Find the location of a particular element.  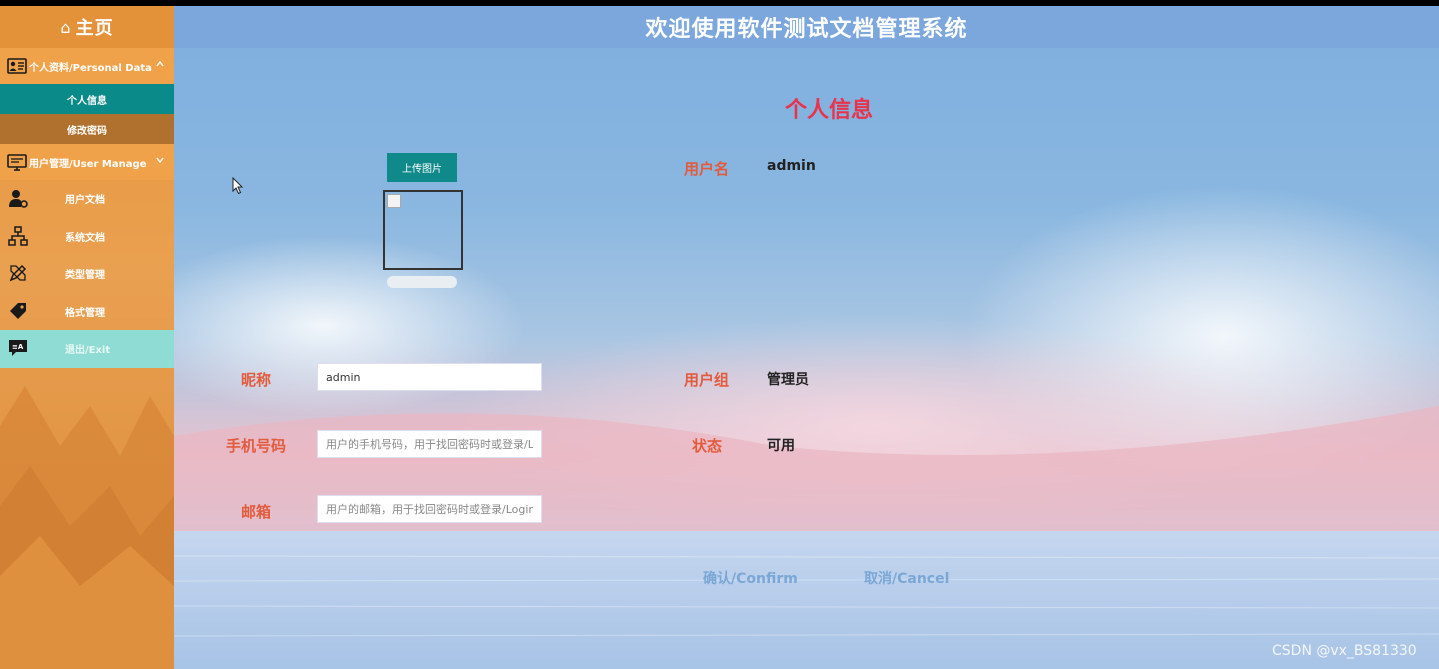

sidebar-section-user-manage: 用户管理/User Manage is located at coordinates (87, 162).